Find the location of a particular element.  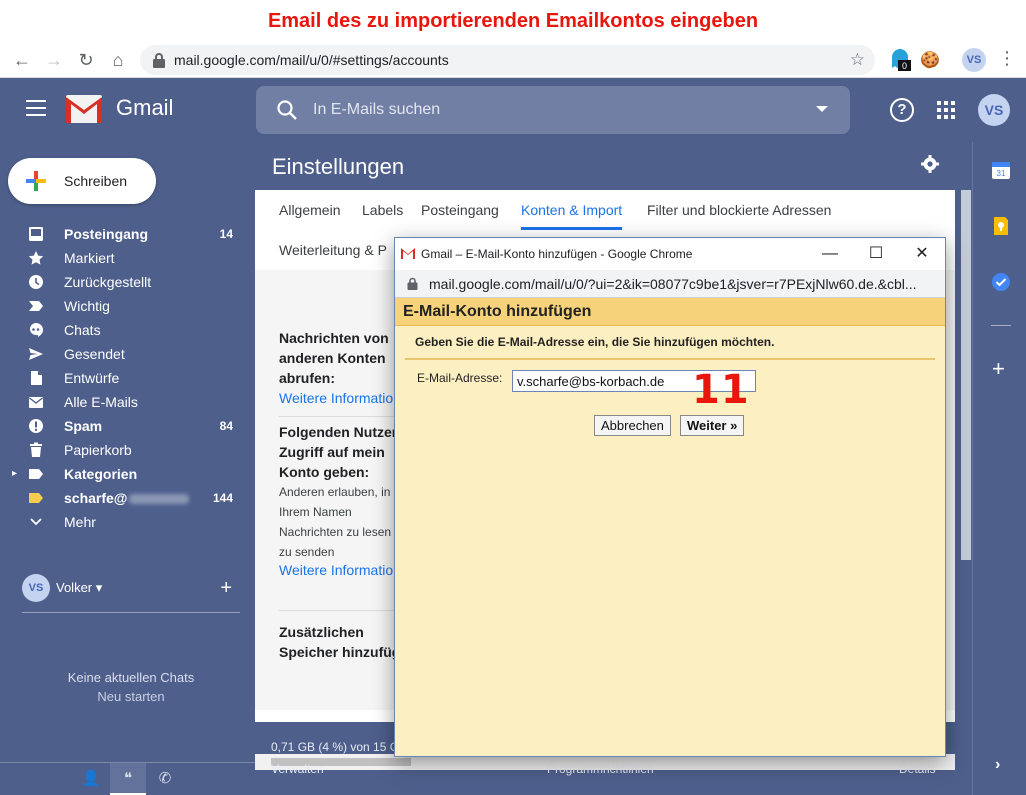

sidebar-item-more: Mehr is located at coordinates (127, 522).